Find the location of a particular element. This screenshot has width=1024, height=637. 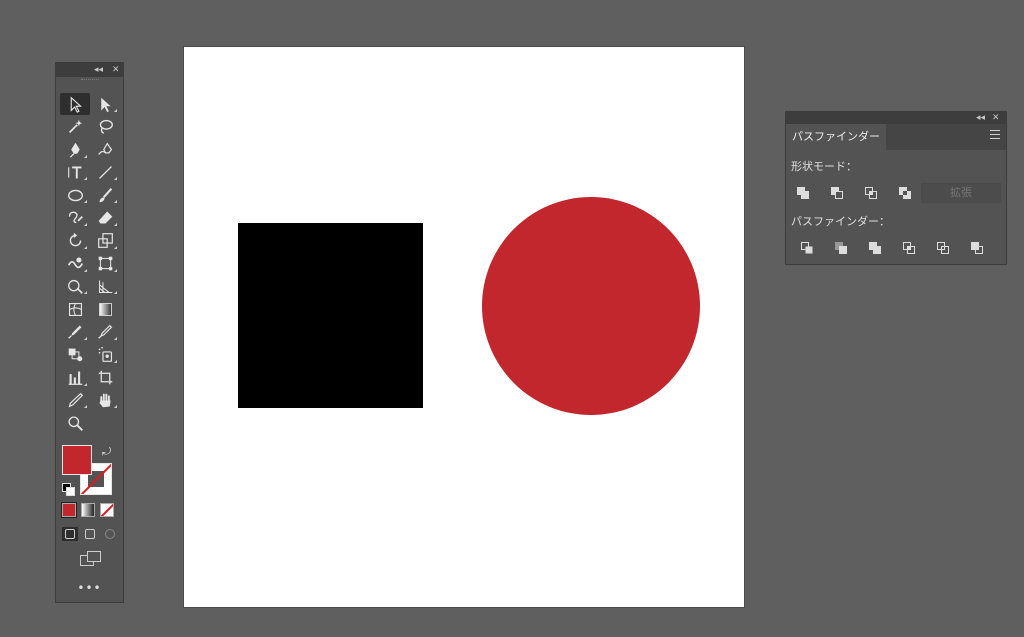

selection-tool is located at coordinates (75, 104).